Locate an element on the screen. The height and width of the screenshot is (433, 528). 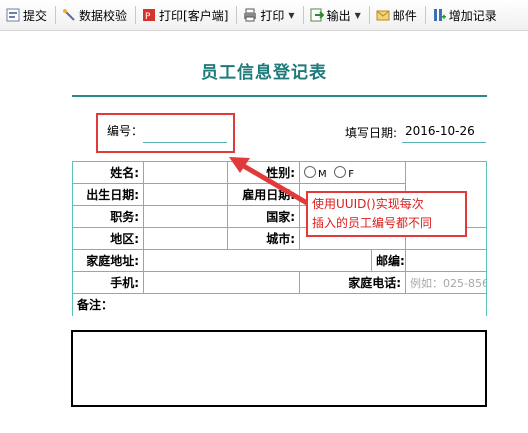
annotation-callout: 使用UUID()实现每次 插入的员工编号都不同 is located at coordinates (386, 214).